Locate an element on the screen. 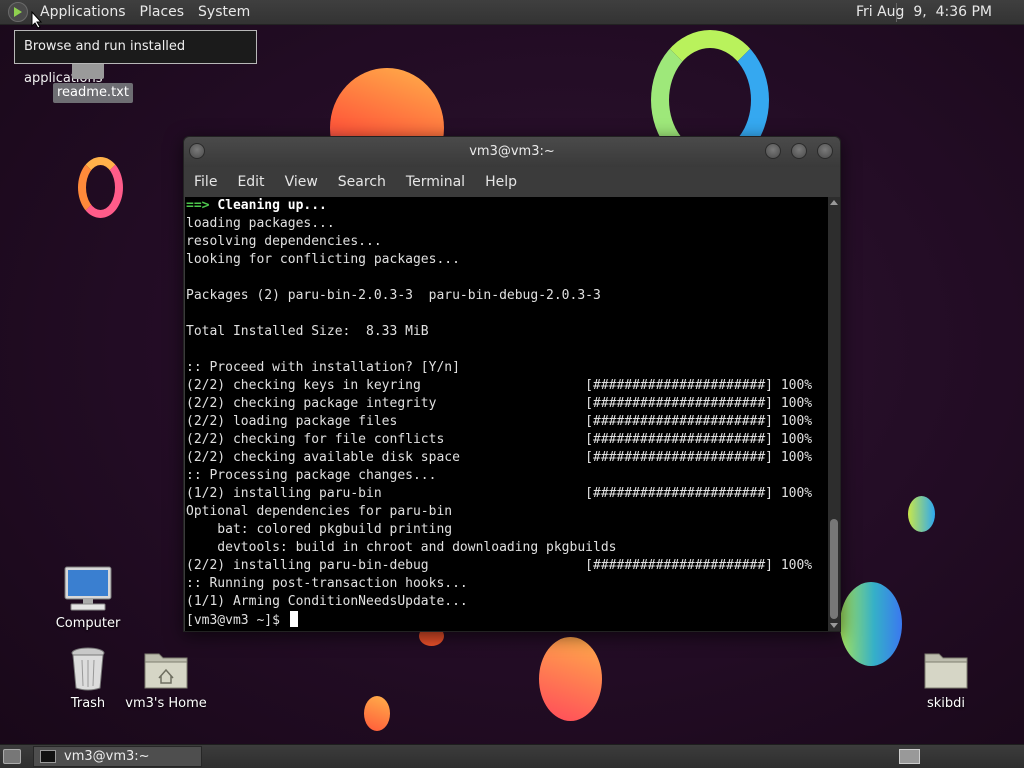 The image size is (1024, 768). trash-icon is located at coordinates (88, 669).